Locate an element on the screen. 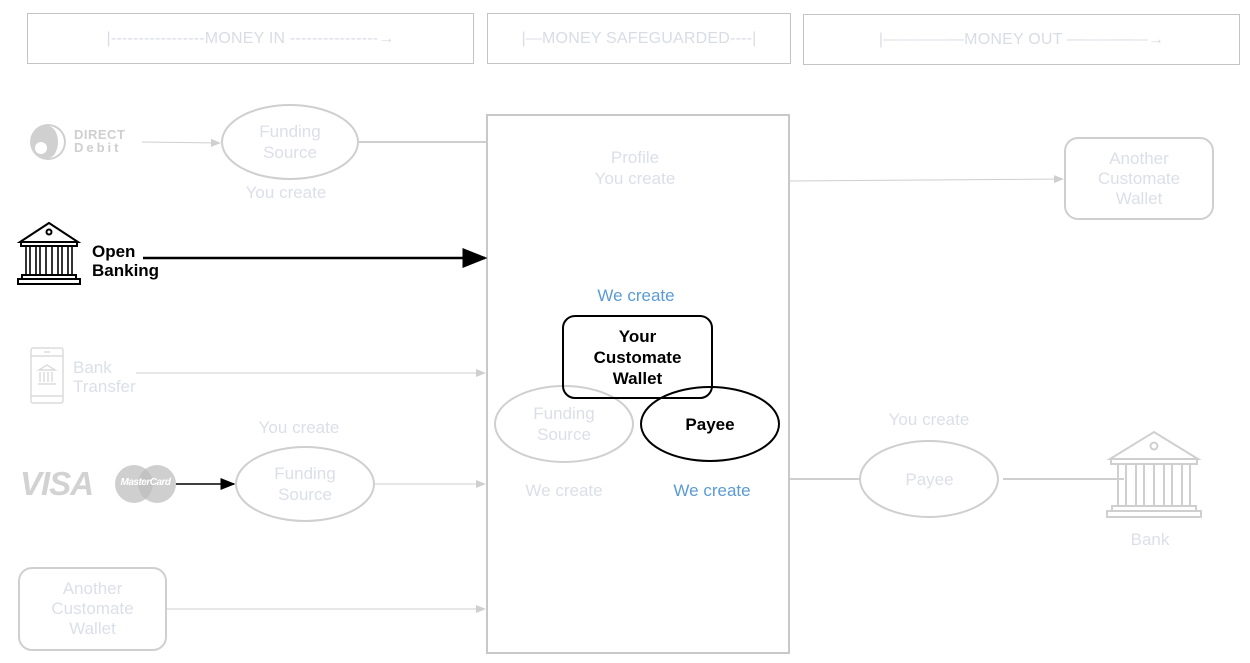  safeguard-funding-source-line2: Source is located at coordinates (564, 434).